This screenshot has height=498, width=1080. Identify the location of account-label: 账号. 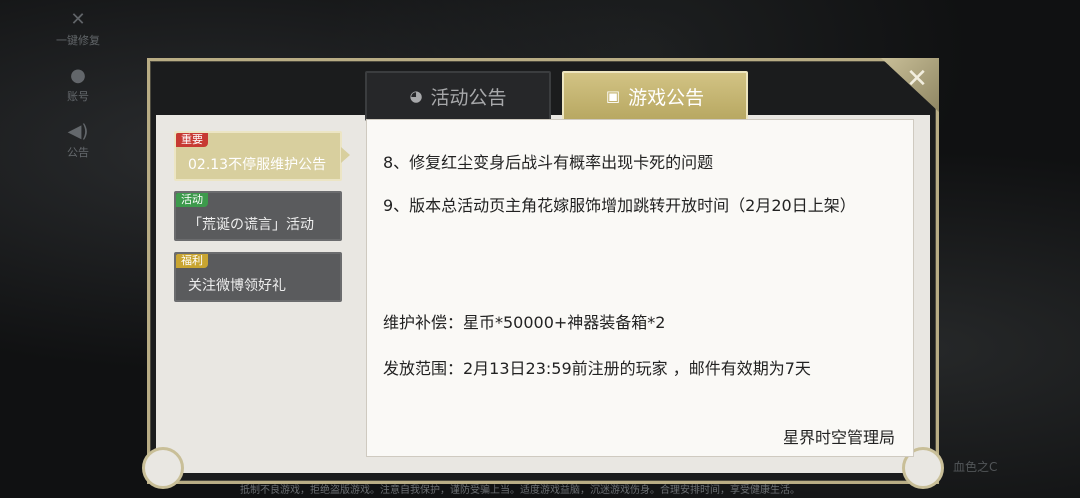
(78, 96).